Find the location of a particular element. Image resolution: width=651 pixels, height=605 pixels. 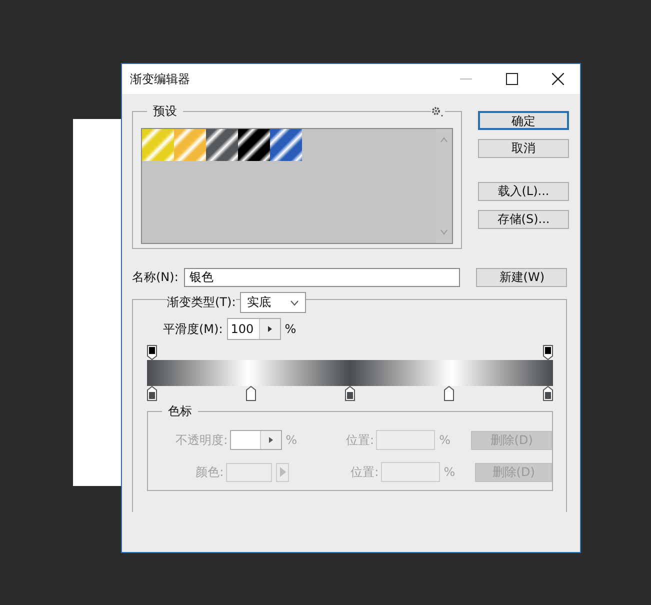

name-field: 银色 is located at coordinates (322, 277).